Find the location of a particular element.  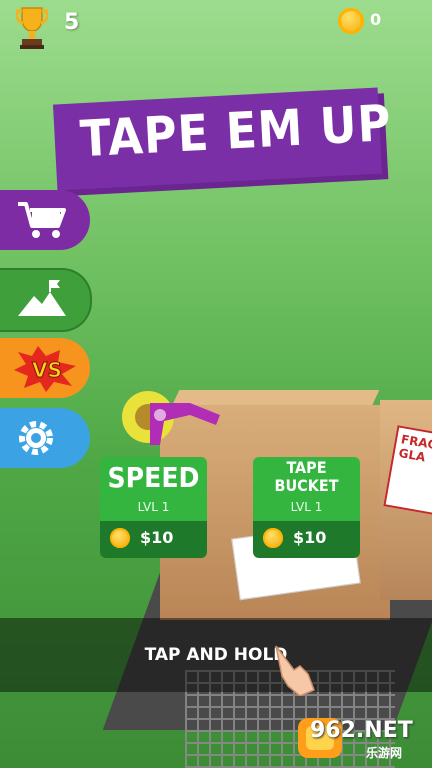

trophy-count: 5 is located at coordinates (72, 22).